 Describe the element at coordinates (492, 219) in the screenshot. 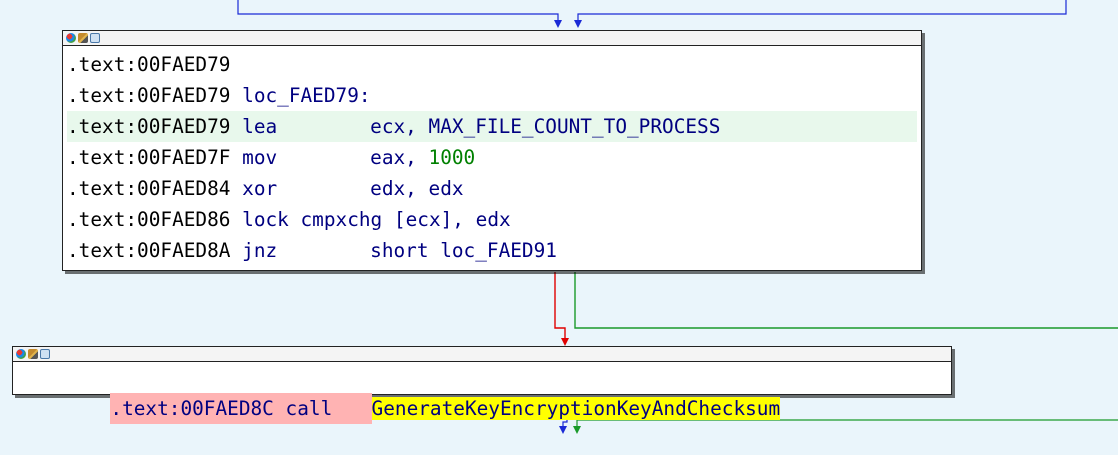

I see `disasm-line: .text:00FAED86 lock cmpxchg [ecx], edx` at that location.